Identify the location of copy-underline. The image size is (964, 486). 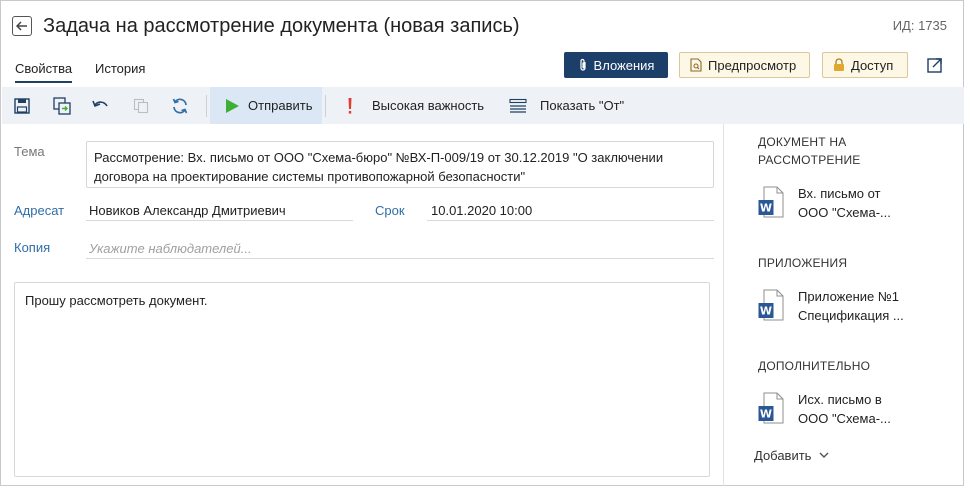
(400, 258).